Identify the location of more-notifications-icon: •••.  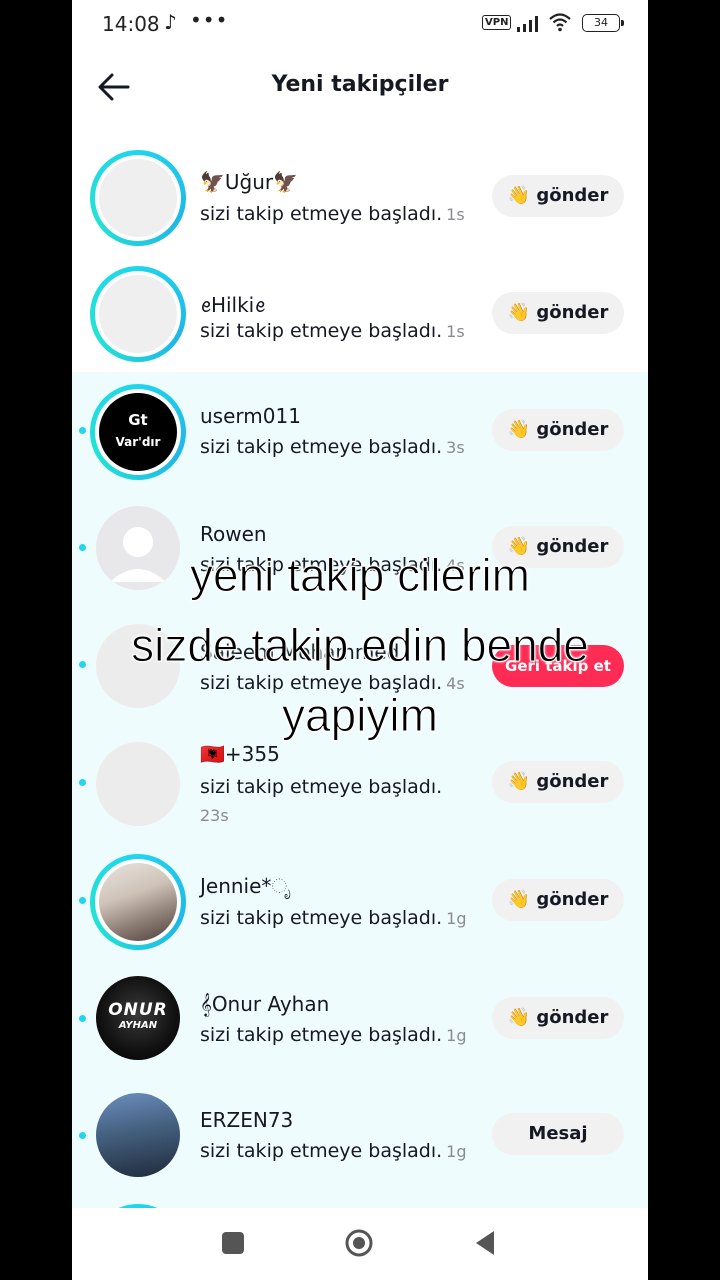
(209, 20).